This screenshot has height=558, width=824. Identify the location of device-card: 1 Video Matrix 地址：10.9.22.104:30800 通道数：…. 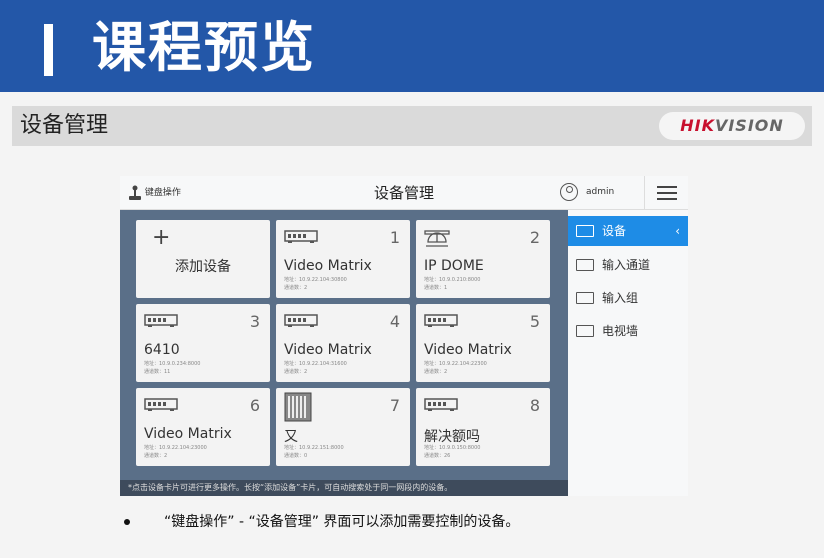
(343, 259).